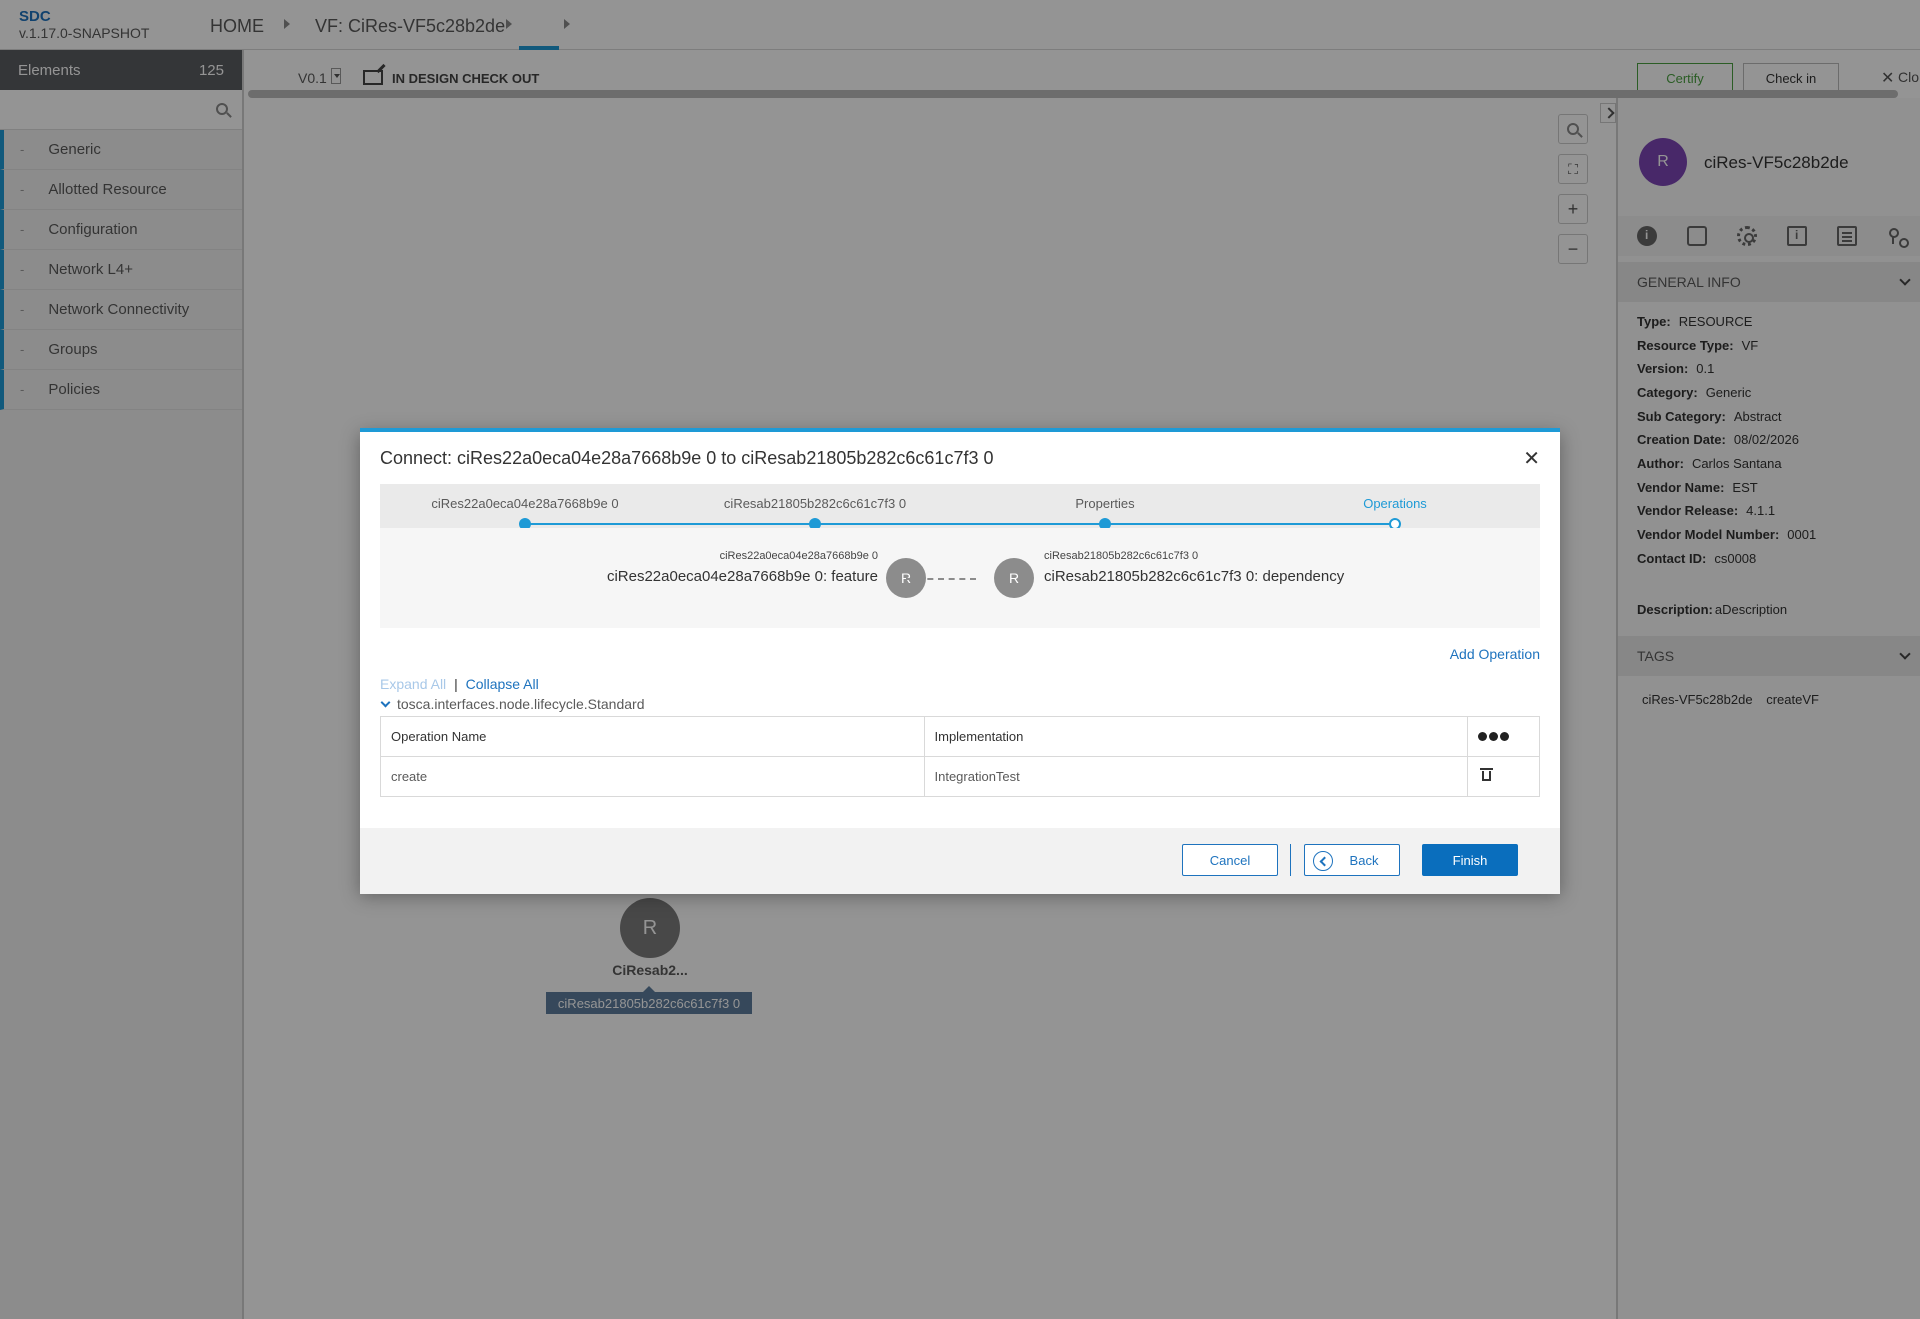 The image size is (1920, 1319). Describe the element at coordinates (1494, 736) in the screenshot. I see `more-options-icon` at that location.